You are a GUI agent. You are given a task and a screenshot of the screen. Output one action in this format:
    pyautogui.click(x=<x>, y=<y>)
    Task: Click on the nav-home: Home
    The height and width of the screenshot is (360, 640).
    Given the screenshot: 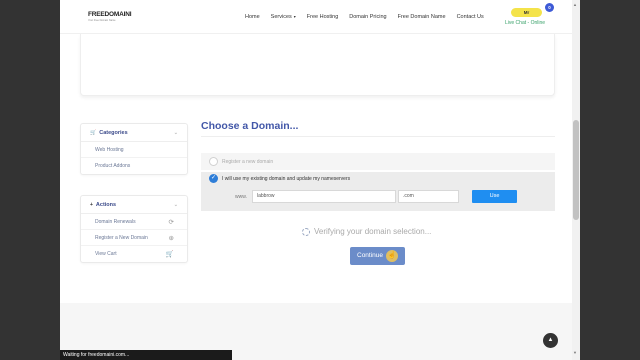 What is the action you would take?
    pyautogui.click(x=252, y=17)
    